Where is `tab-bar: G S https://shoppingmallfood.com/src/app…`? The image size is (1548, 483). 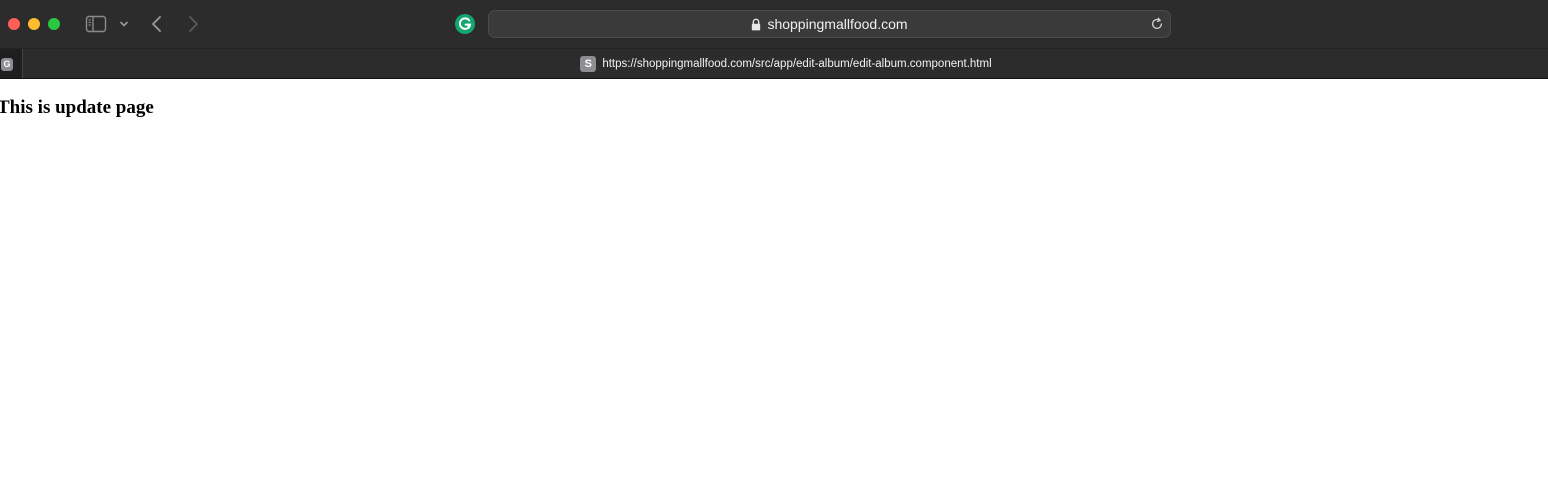
tab-bar: G S https://shoppingmallfood.com/src/app… is located at coordinates (774, 63).